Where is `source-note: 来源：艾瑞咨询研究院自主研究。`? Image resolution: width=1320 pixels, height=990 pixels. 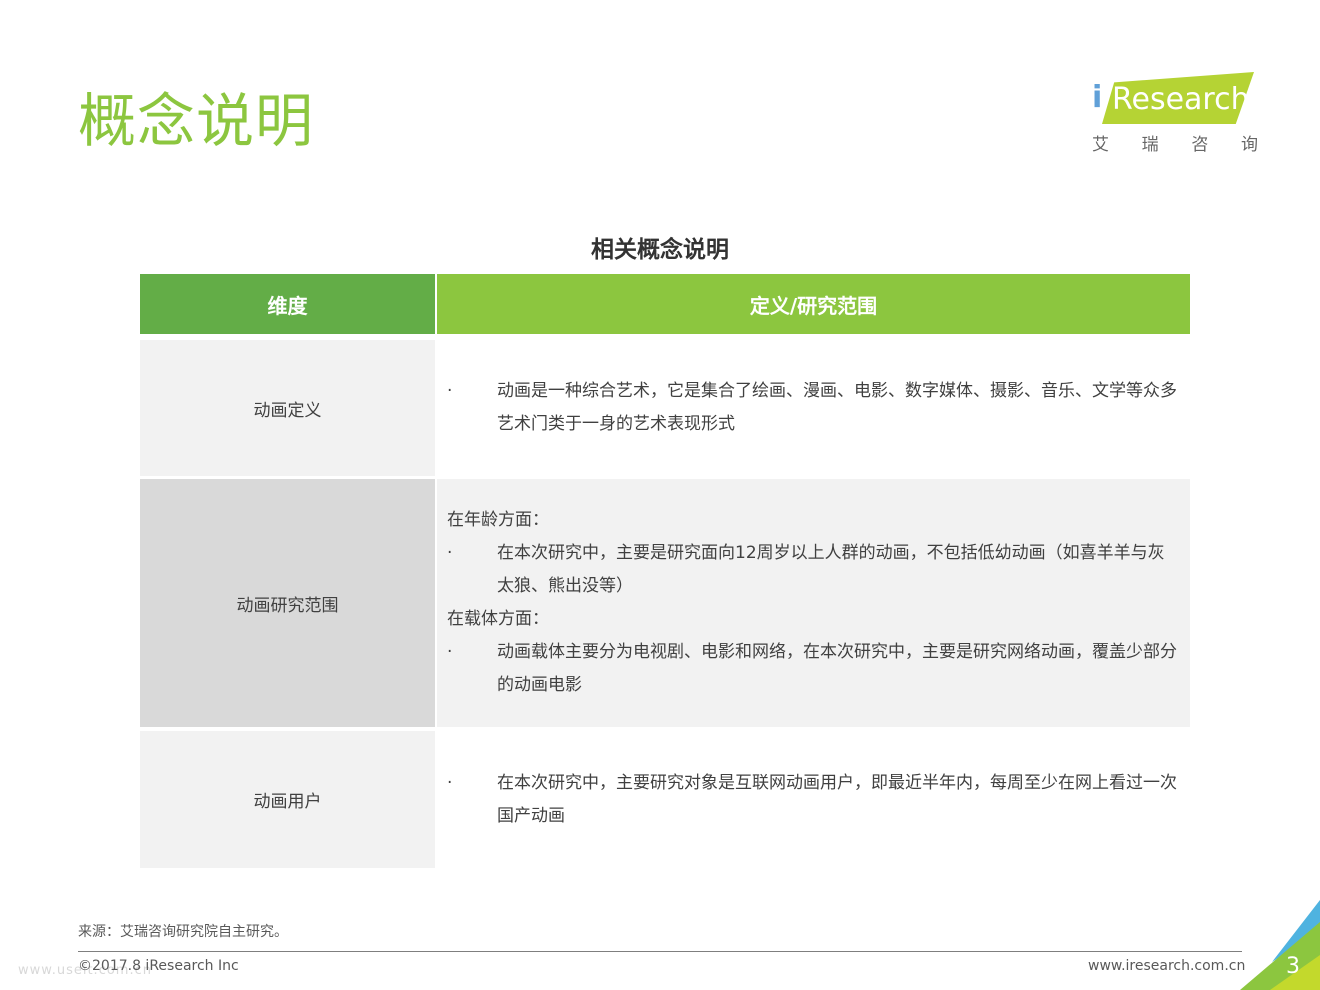 source-note: 来源：艾瑞咨询研究院自主研究。 is located at coordinates (183, 932).